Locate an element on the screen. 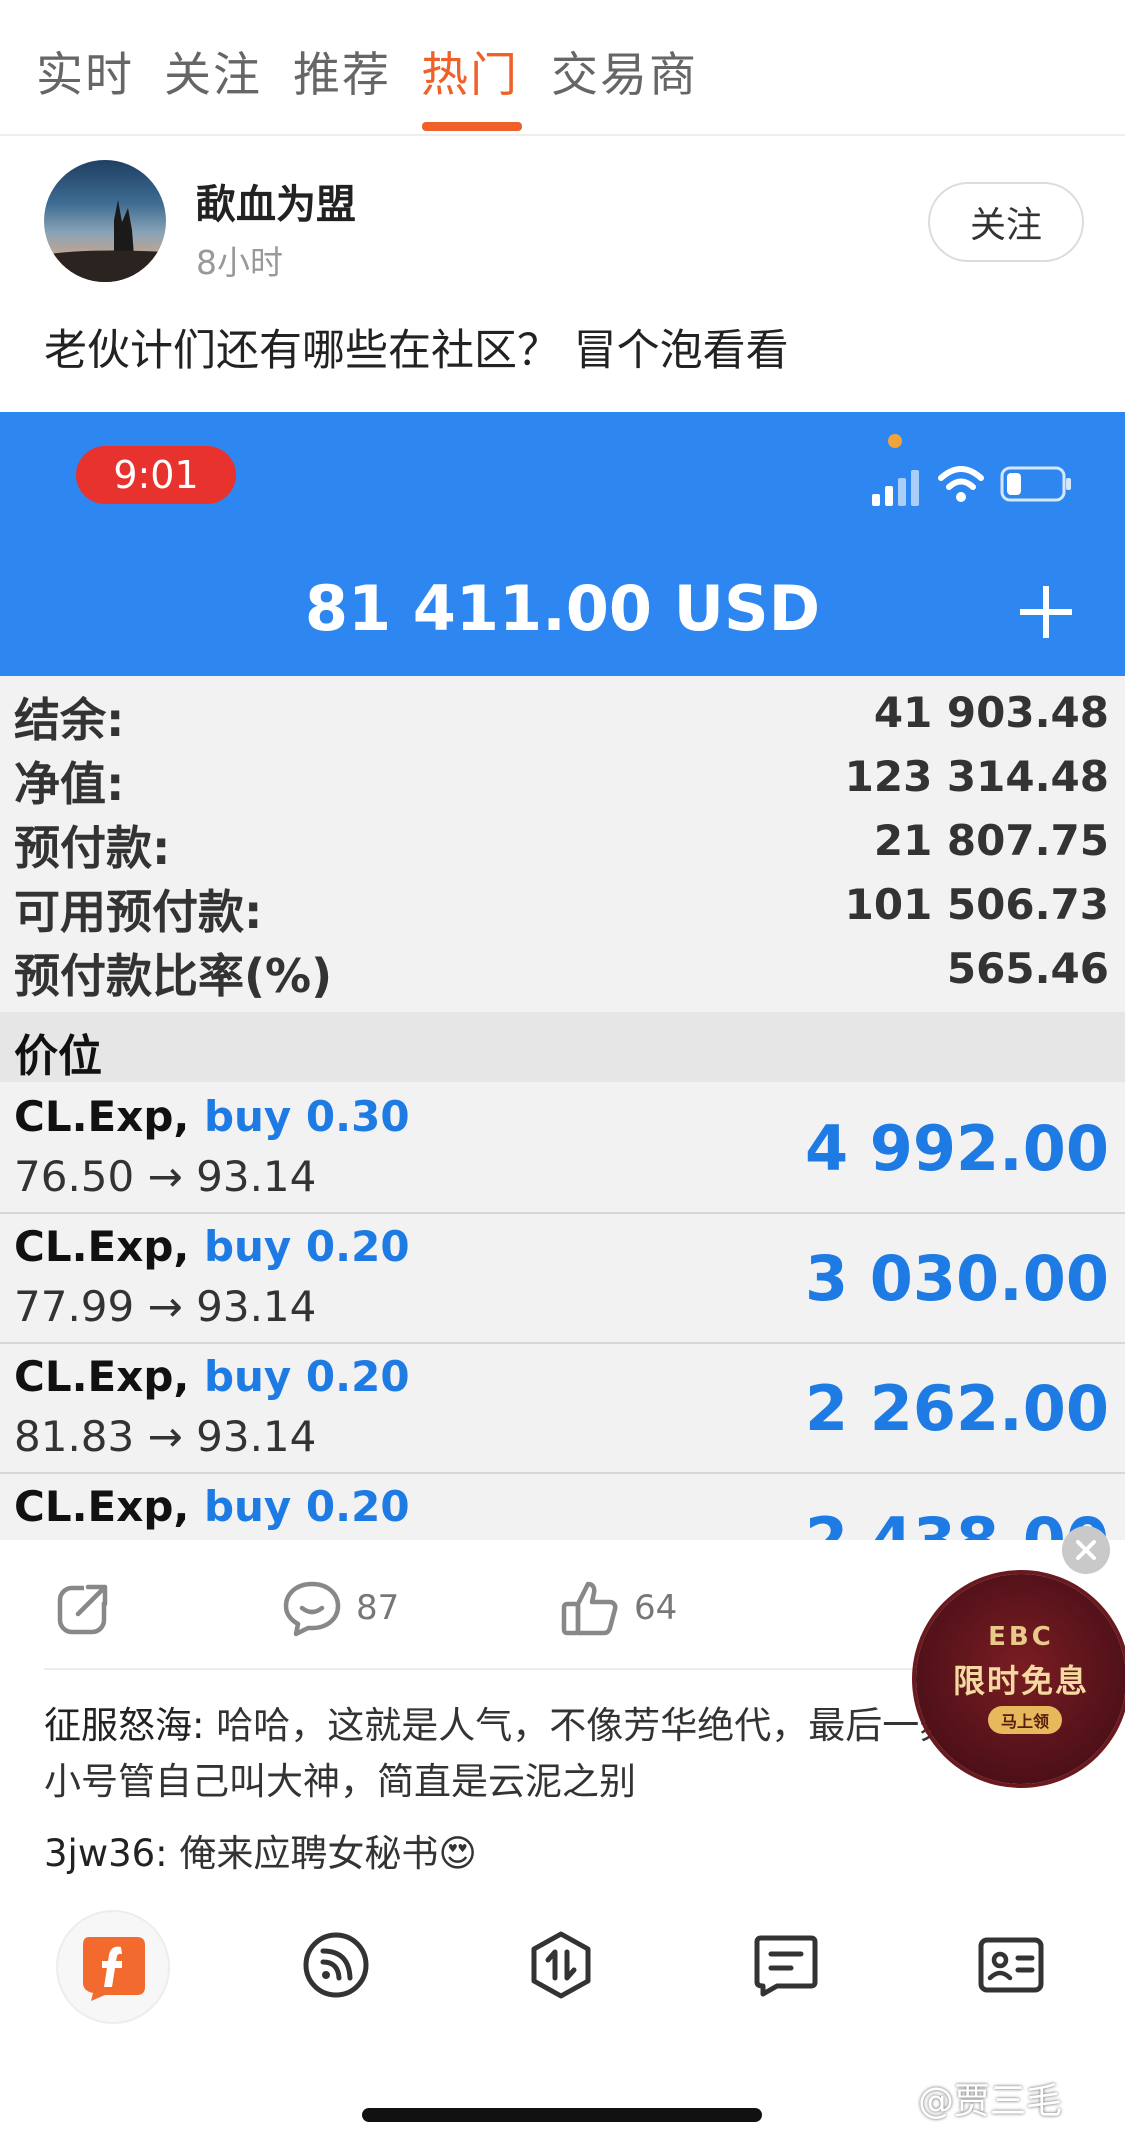 The height and width of the screenshot is (2151, 1125). ad-close-button is located at coordinates (1086, 1550).